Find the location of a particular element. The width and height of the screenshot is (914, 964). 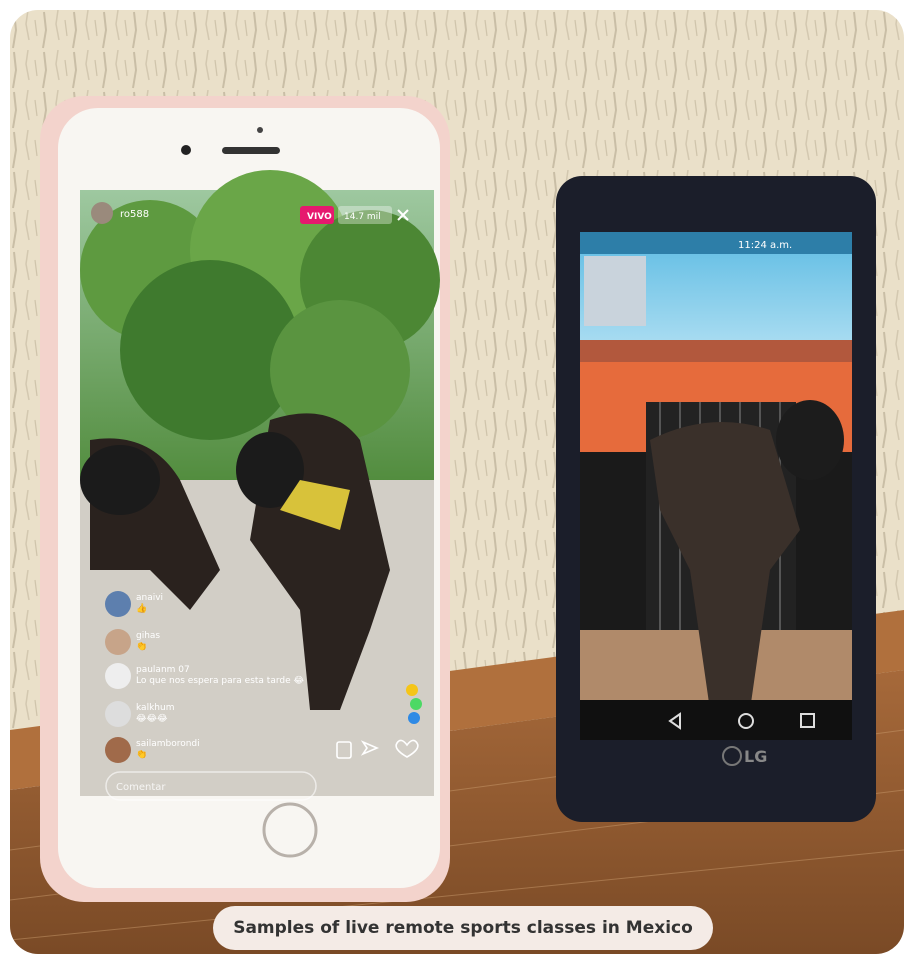

ig-username: ro588 is located at coordinates (134, 214).